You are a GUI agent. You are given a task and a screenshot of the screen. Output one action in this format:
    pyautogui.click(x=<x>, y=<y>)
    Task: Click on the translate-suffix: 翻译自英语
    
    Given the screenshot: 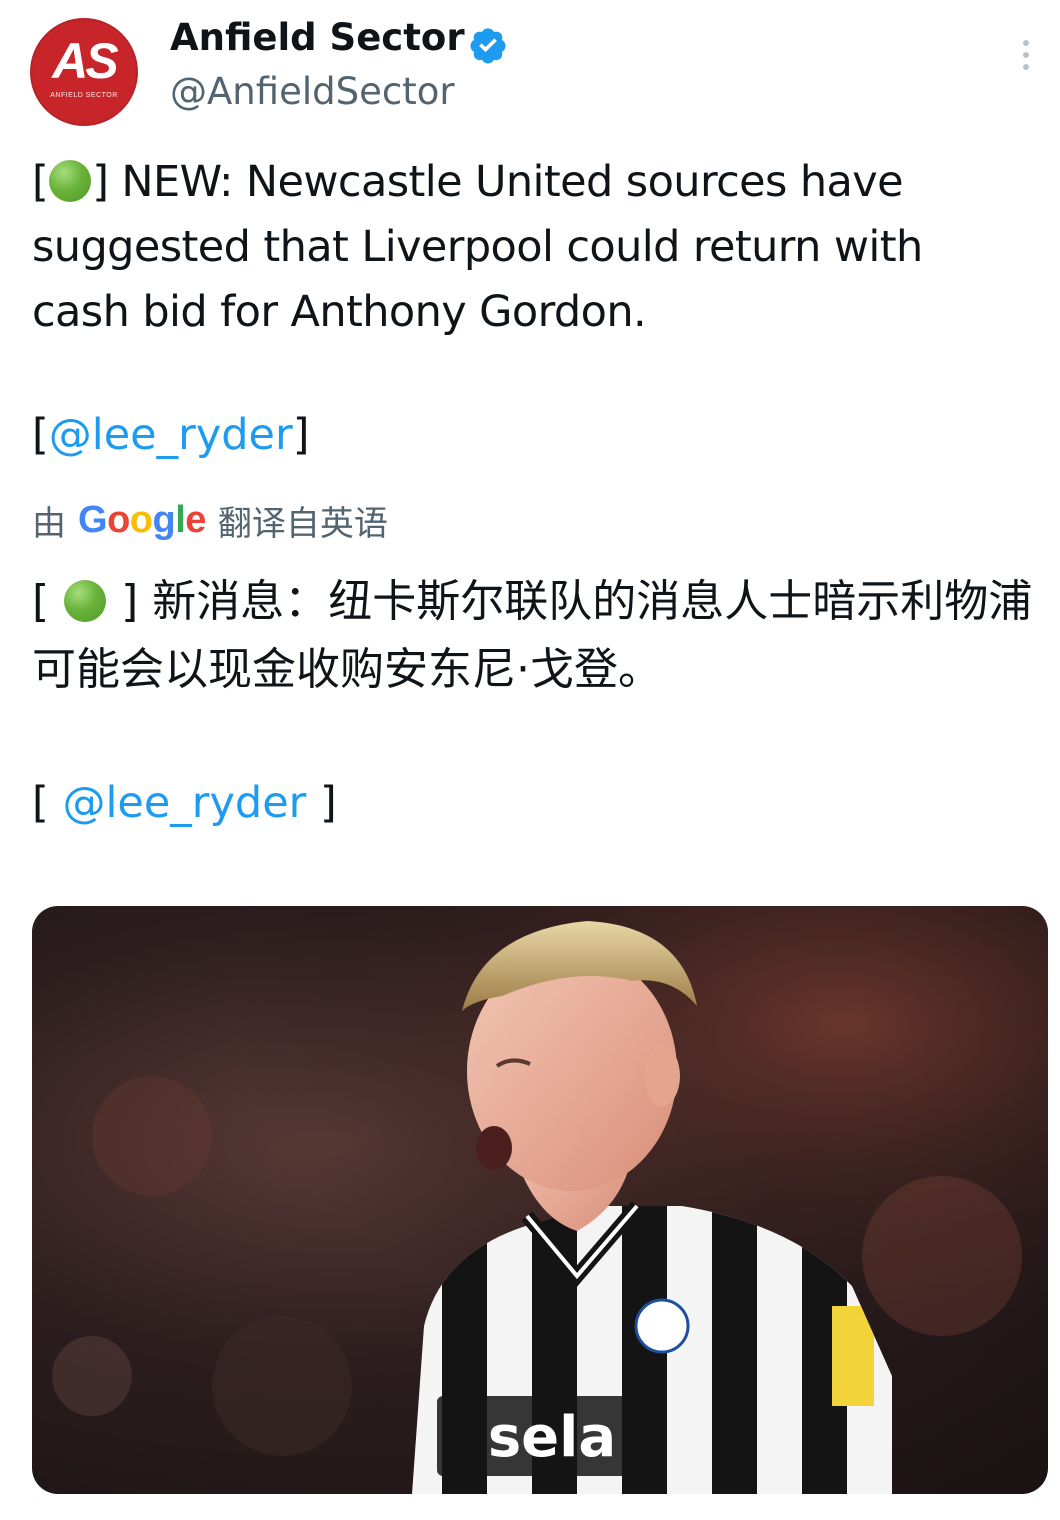 What is the action you would take?
    pyautogui.click(x=302, y=524)
    